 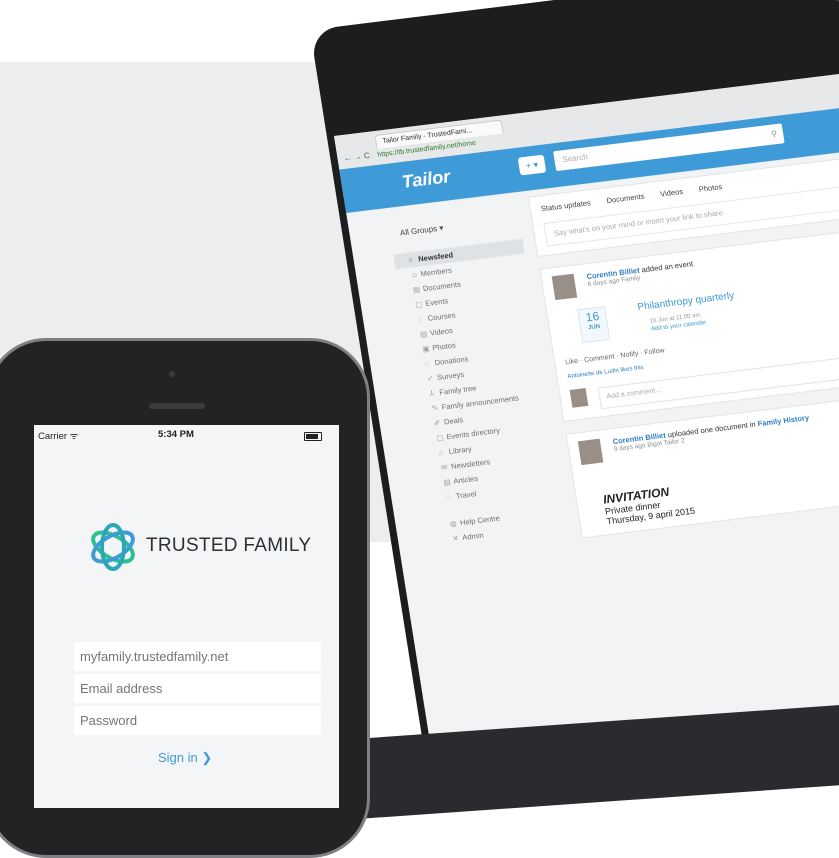 I want to click on filter-videos: Videos, so click(x=672, y=193).